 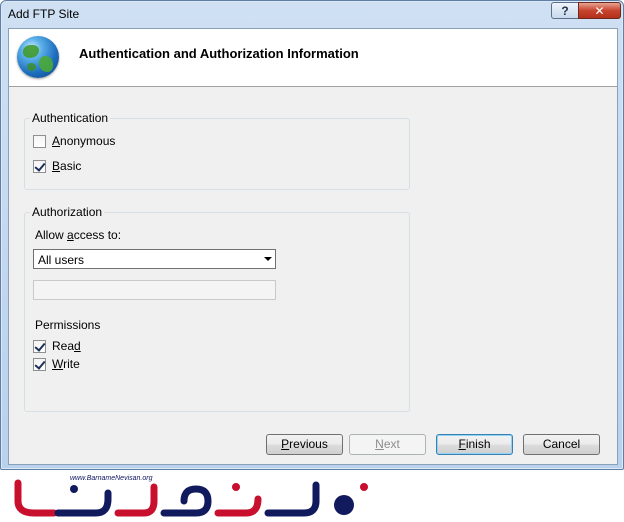 I want to click on title-bar: Add FTP Site ? ✕, so click(x=312, y=14).